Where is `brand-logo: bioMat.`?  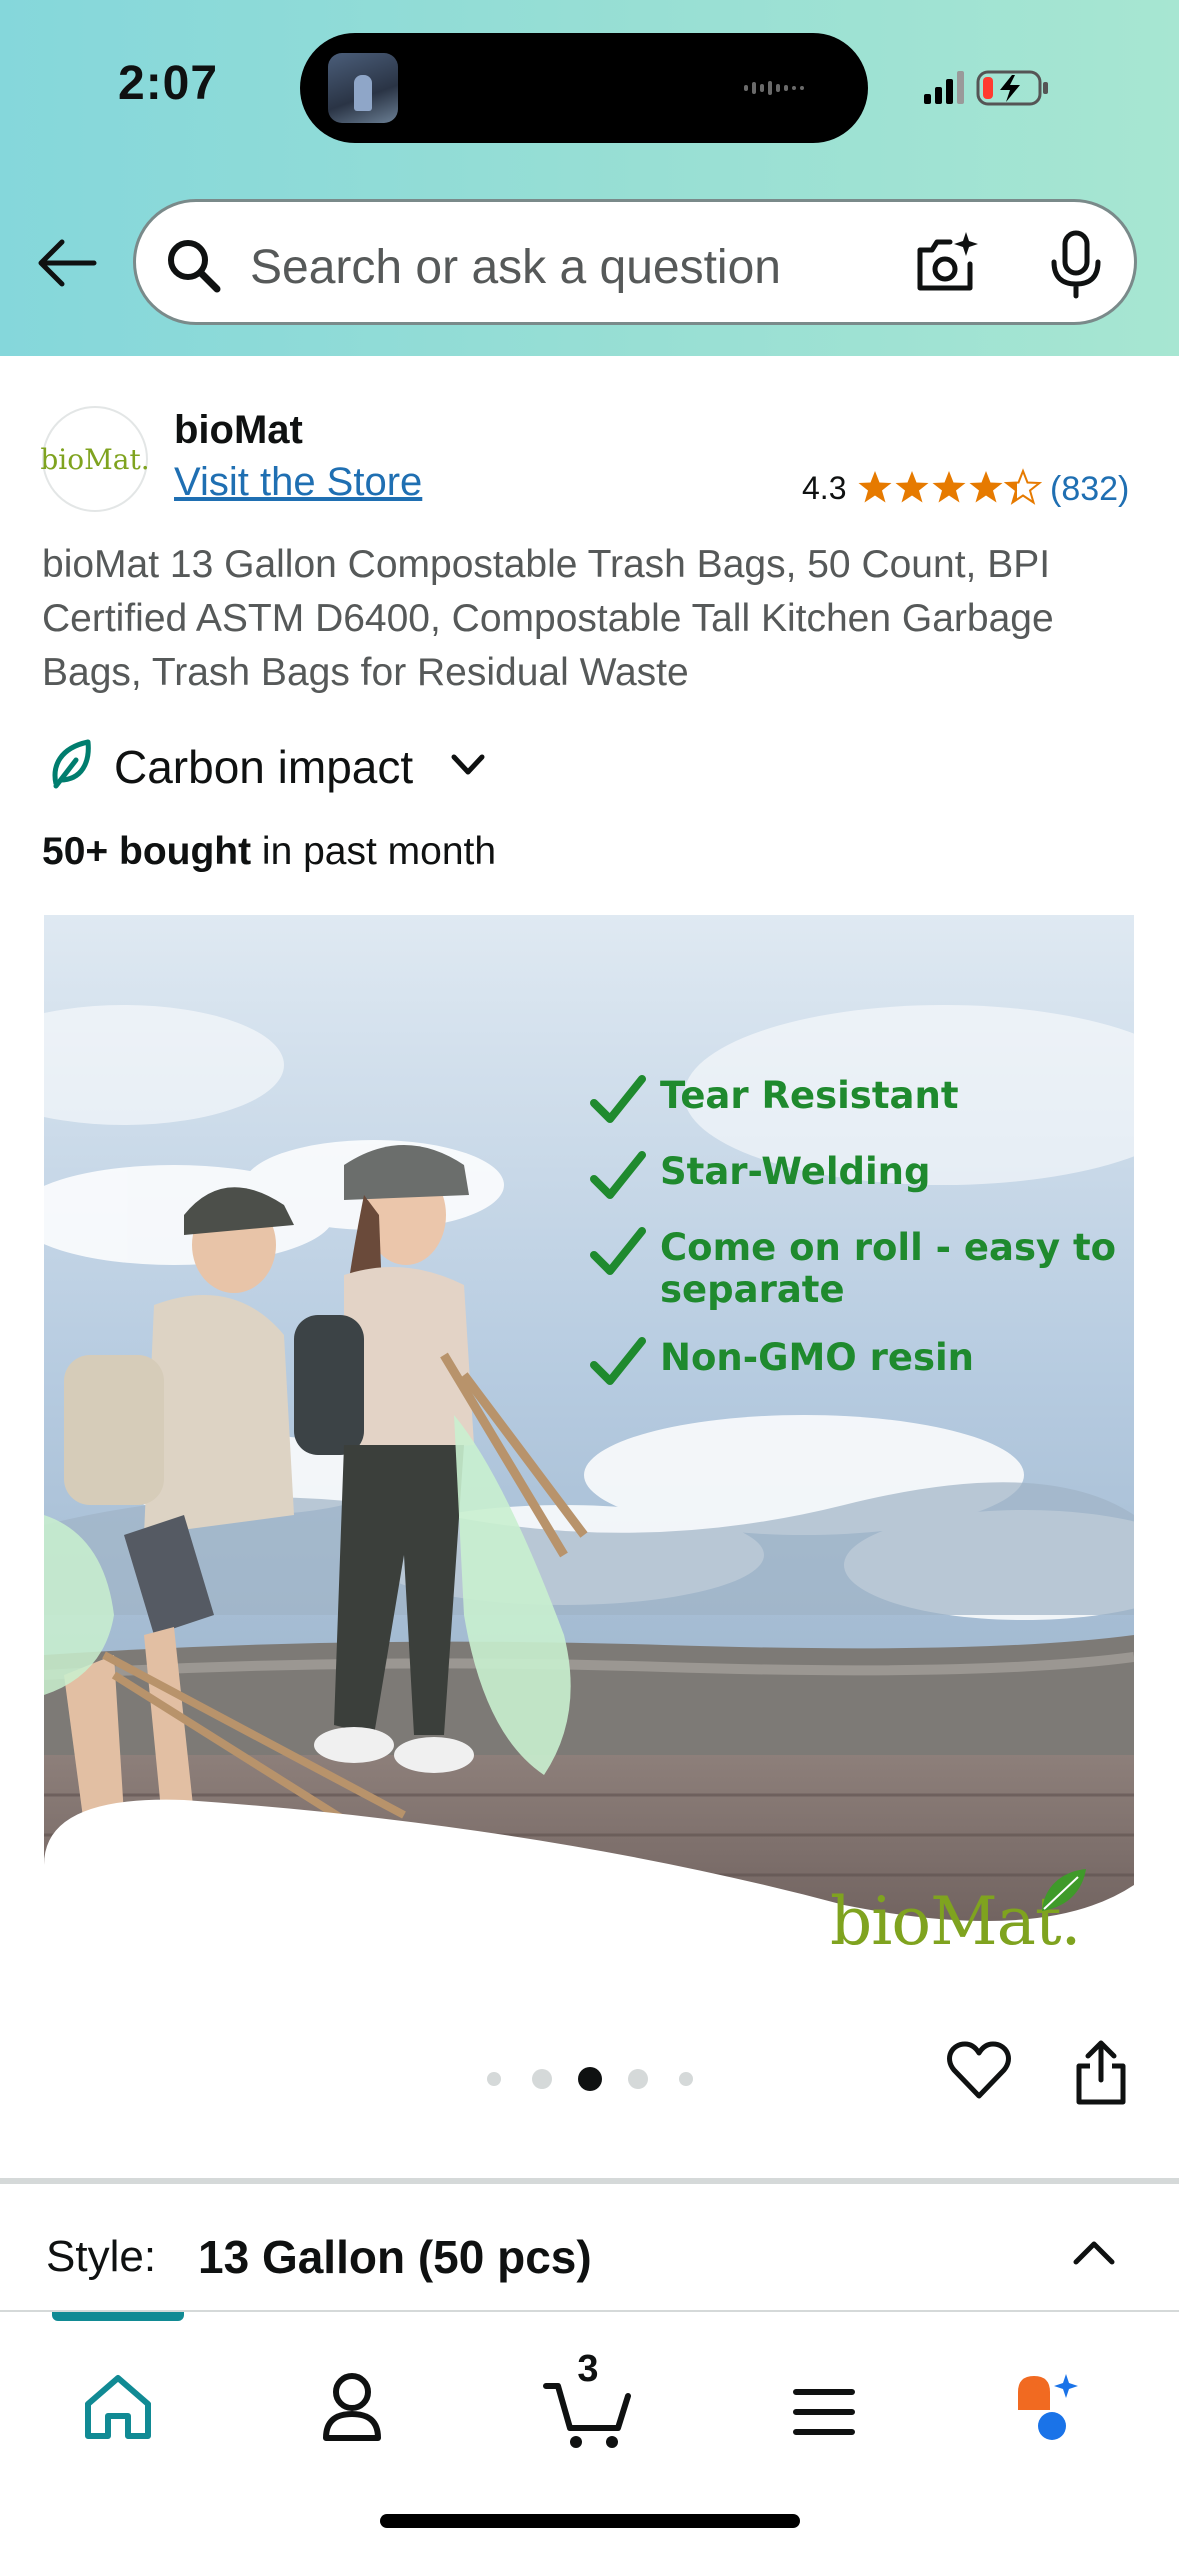
brand-logo: bioMat. is located at coordinates (95, 459).